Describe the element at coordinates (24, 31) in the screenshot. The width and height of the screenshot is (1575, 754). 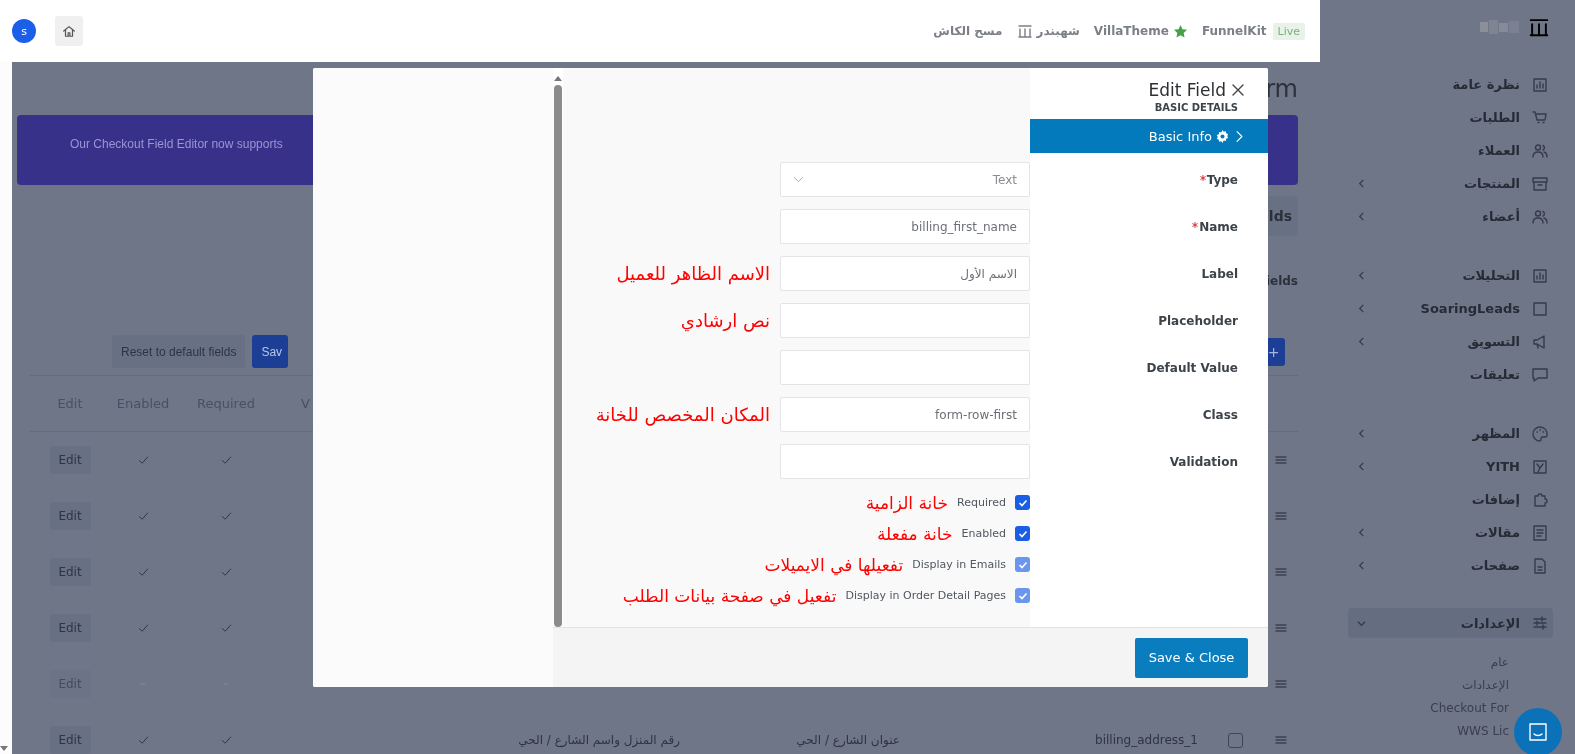
I see `avatar: s` at that location.